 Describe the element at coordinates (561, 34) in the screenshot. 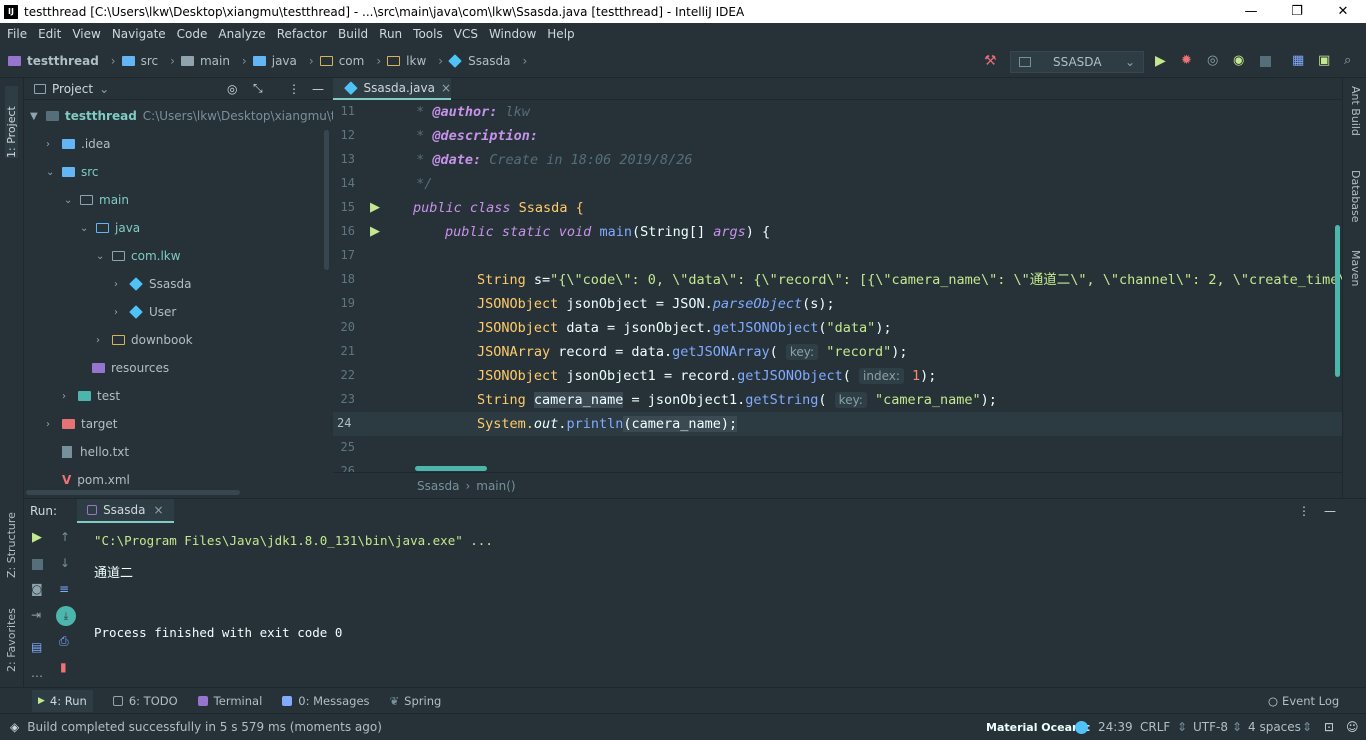

I see `menu-help: Help` at that location.